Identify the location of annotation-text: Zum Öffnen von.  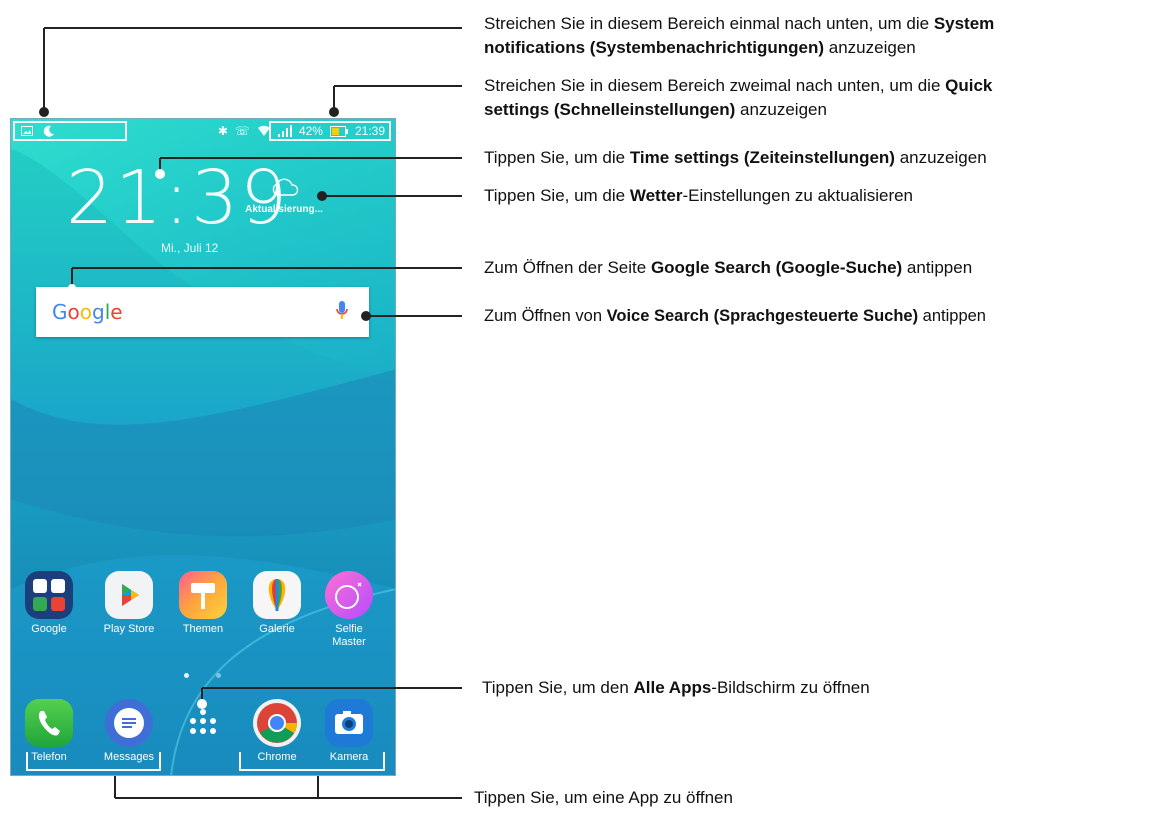
(545, 316).